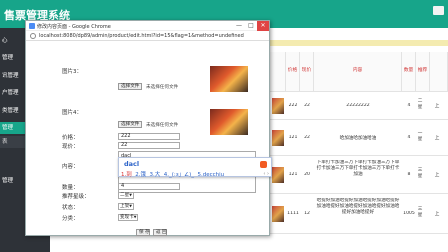  I want to click on ime-logo-icon, so click(263, 164).